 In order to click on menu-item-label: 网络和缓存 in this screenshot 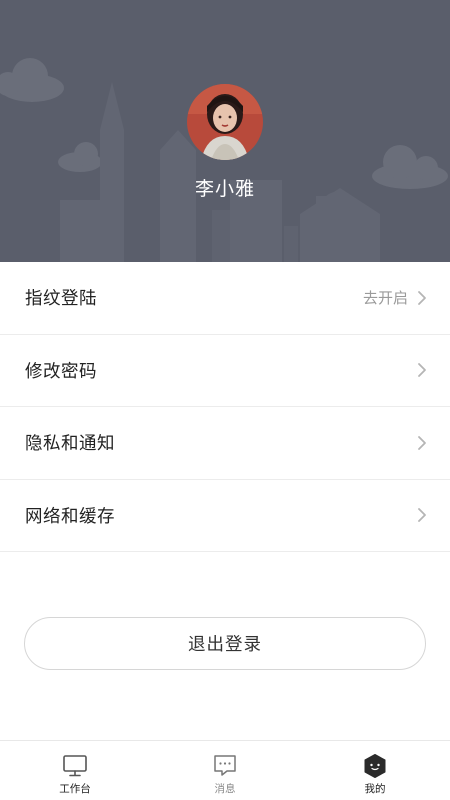, I will do `click(70, 516)`.